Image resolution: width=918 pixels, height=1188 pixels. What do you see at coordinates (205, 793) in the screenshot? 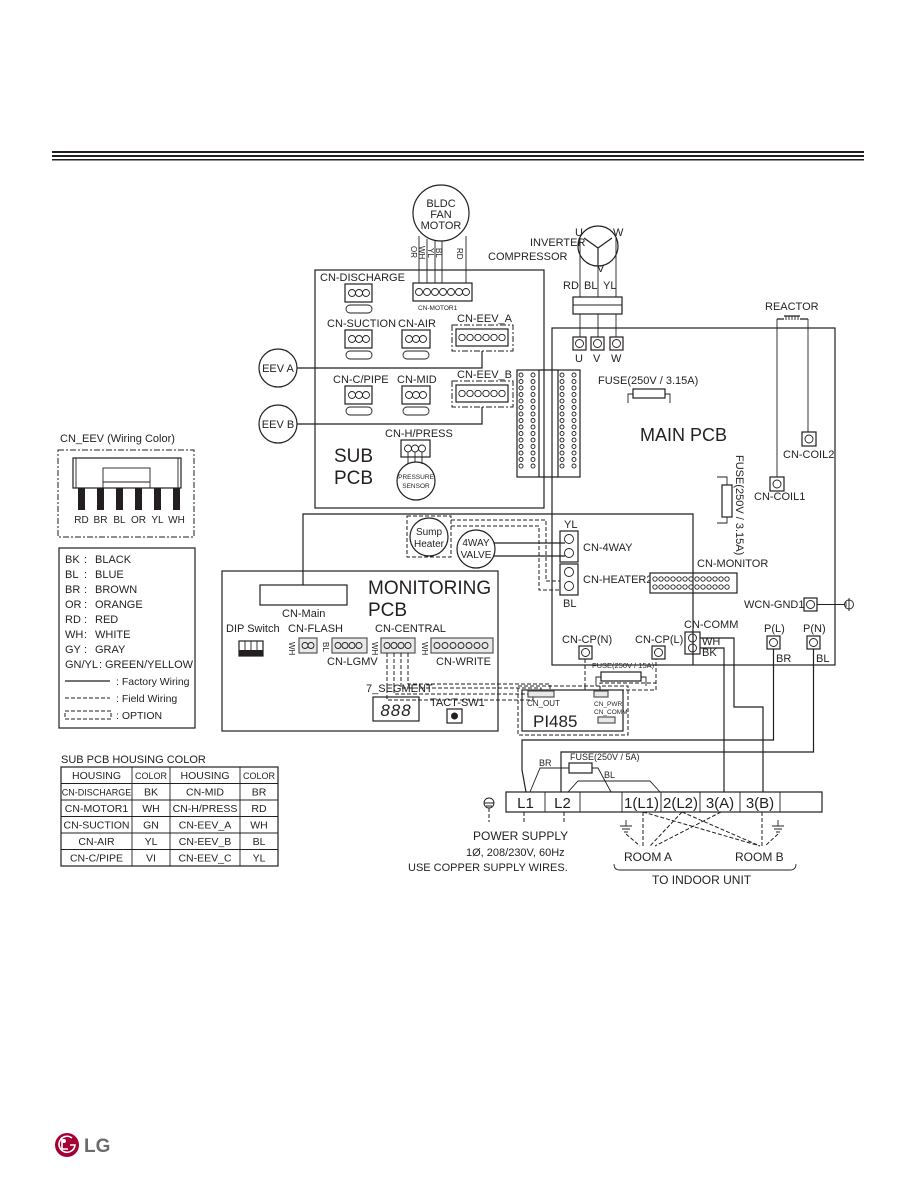
I see `table-cell: CN-MID` at bounding box center [205, 793].